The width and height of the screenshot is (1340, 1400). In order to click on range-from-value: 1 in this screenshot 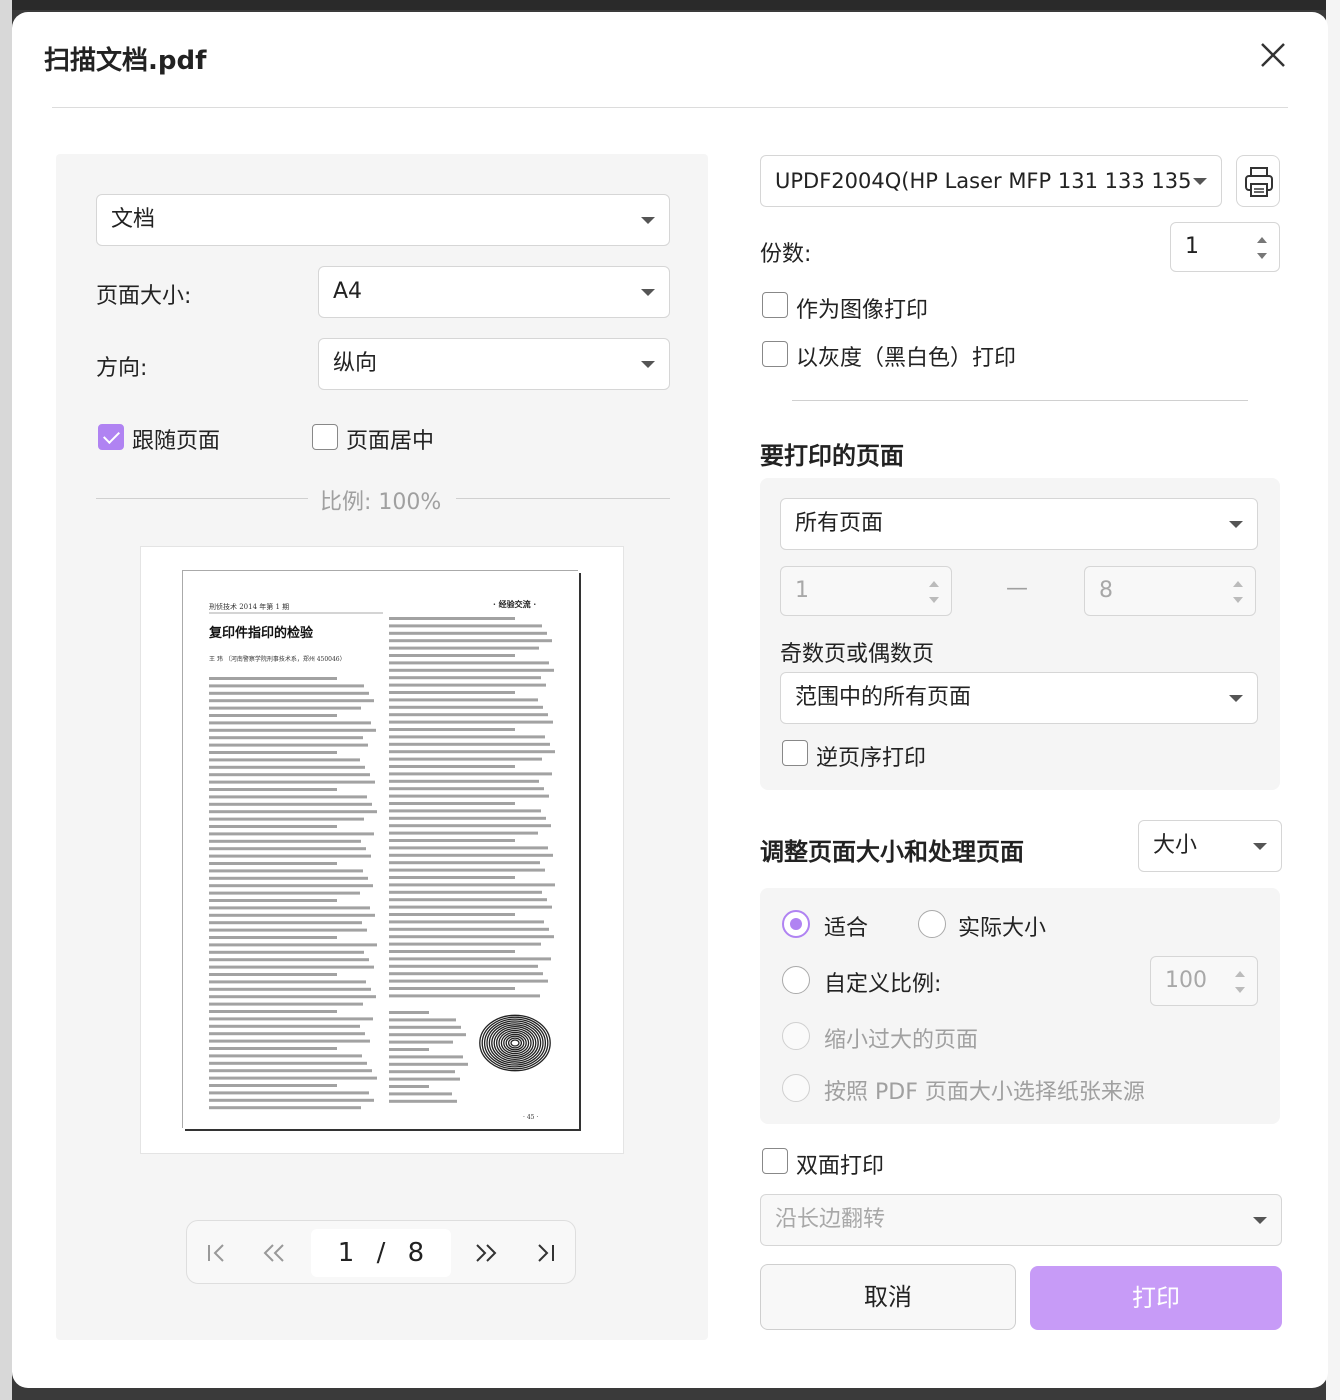, I will do `click(802, 590)`.